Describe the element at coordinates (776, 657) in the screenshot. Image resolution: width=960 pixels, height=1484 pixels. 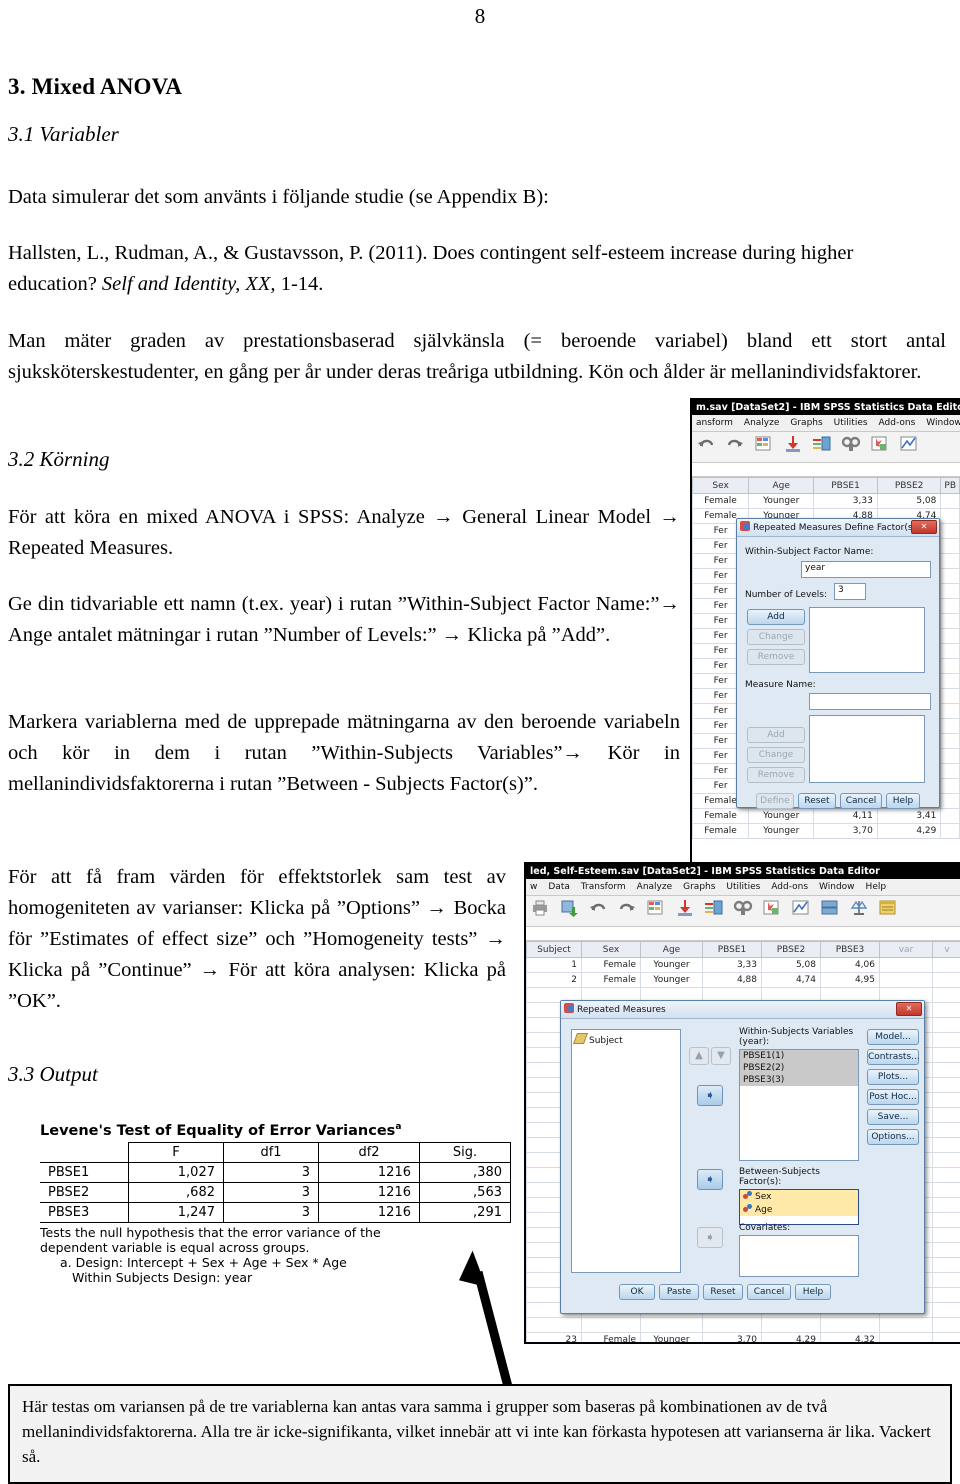
I see `remove-factor-button: Remove` at that location.